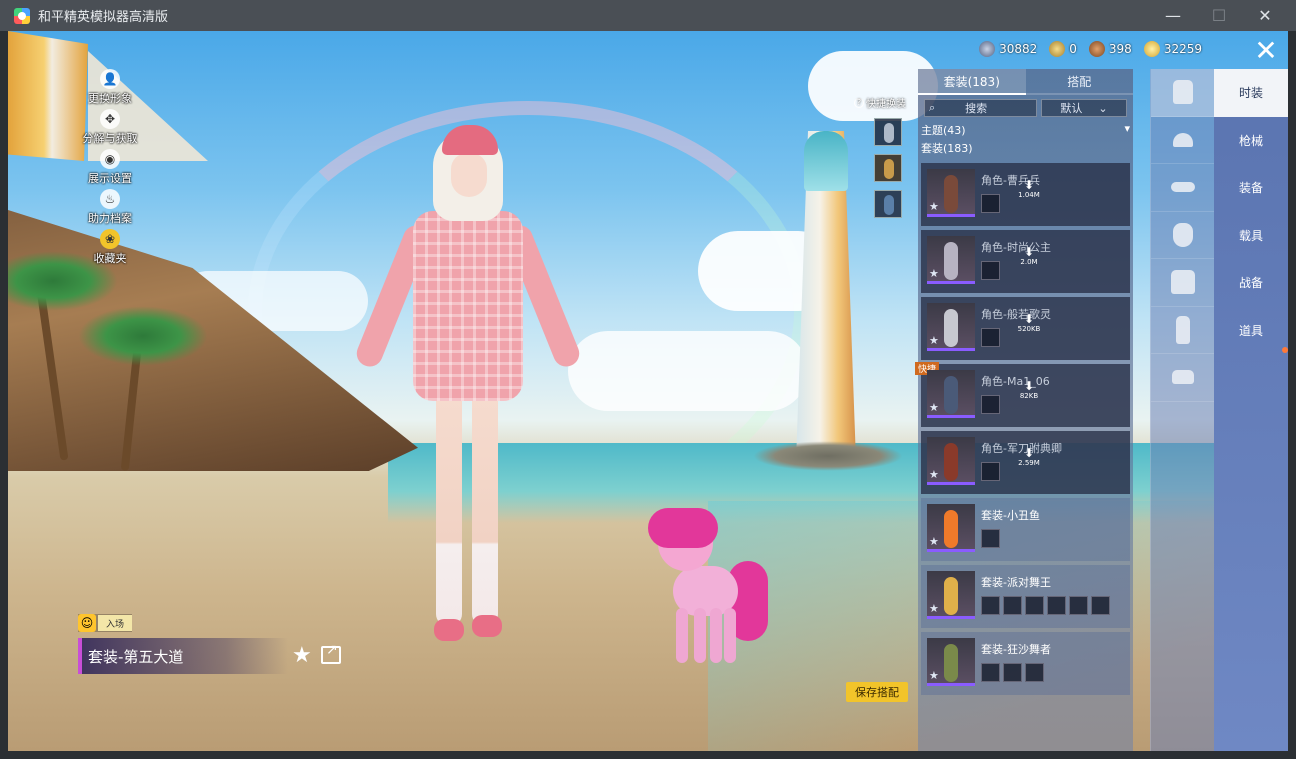  Describe the element at coordinates (143, 336) in the screenshot. I see `palm-leaves` at that location.